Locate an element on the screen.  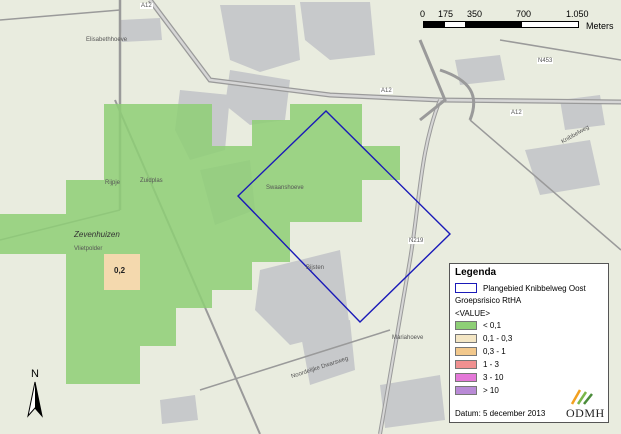
label-a12-east-2: A12 is located at coordinates (516, 113).